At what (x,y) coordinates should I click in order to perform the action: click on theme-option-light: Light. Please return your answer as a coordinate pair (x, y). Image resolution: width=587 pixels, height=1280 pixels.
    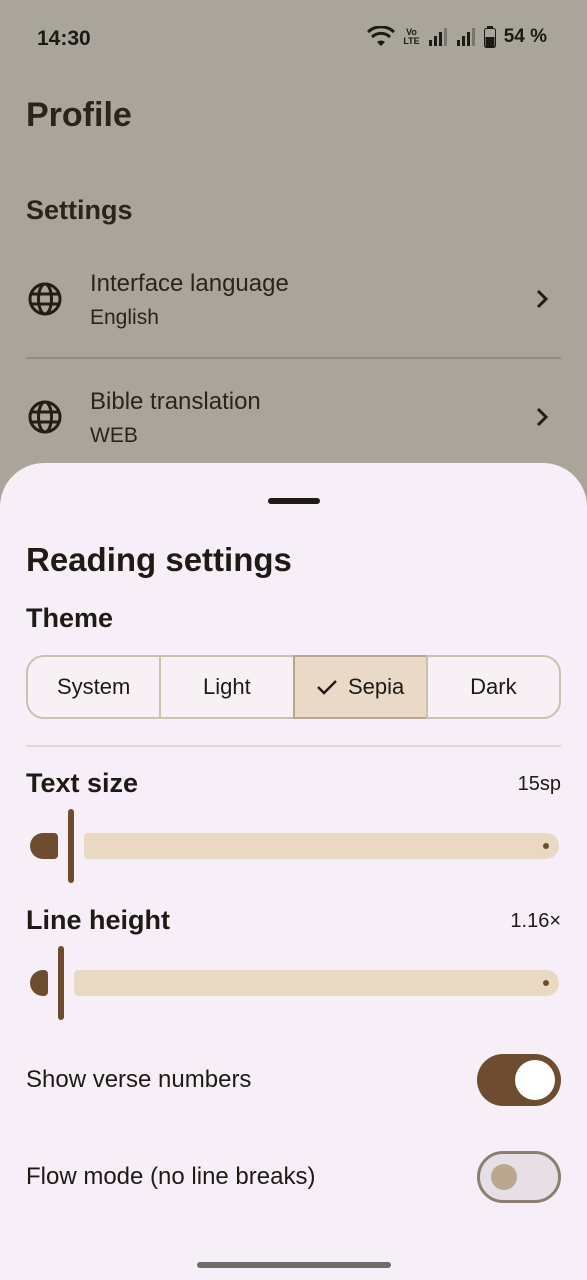
    Looking at the image, I should click on (227, 687).